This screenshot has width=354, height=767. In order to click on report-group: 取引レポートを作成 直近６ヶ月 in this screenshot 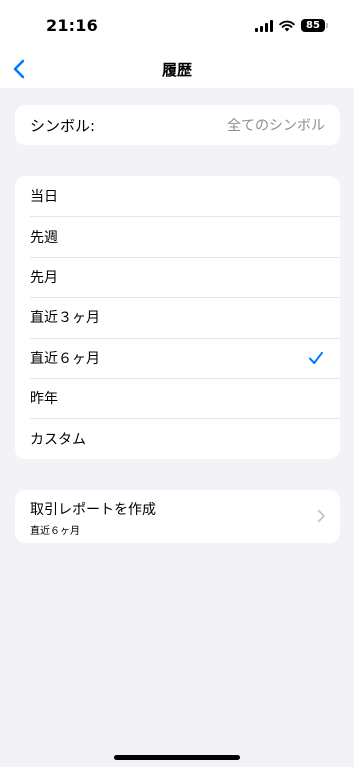, I will do `click(177, 516)`.